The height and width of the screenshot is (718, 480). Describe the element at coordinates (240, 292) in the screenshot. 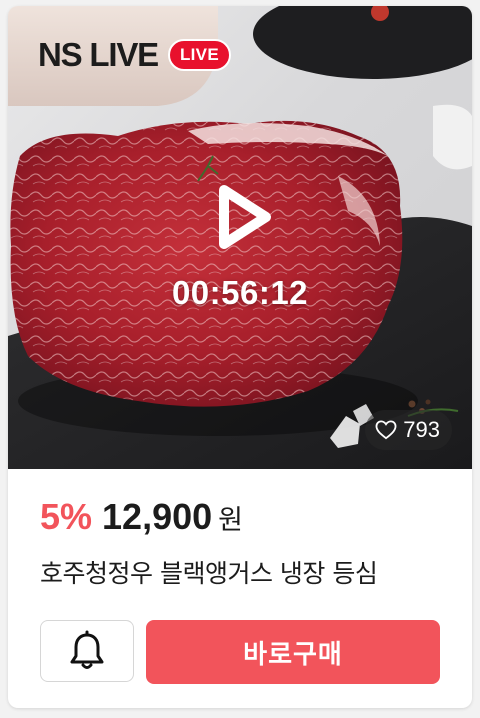

I see `live-timer: 00:56:12` at that location.